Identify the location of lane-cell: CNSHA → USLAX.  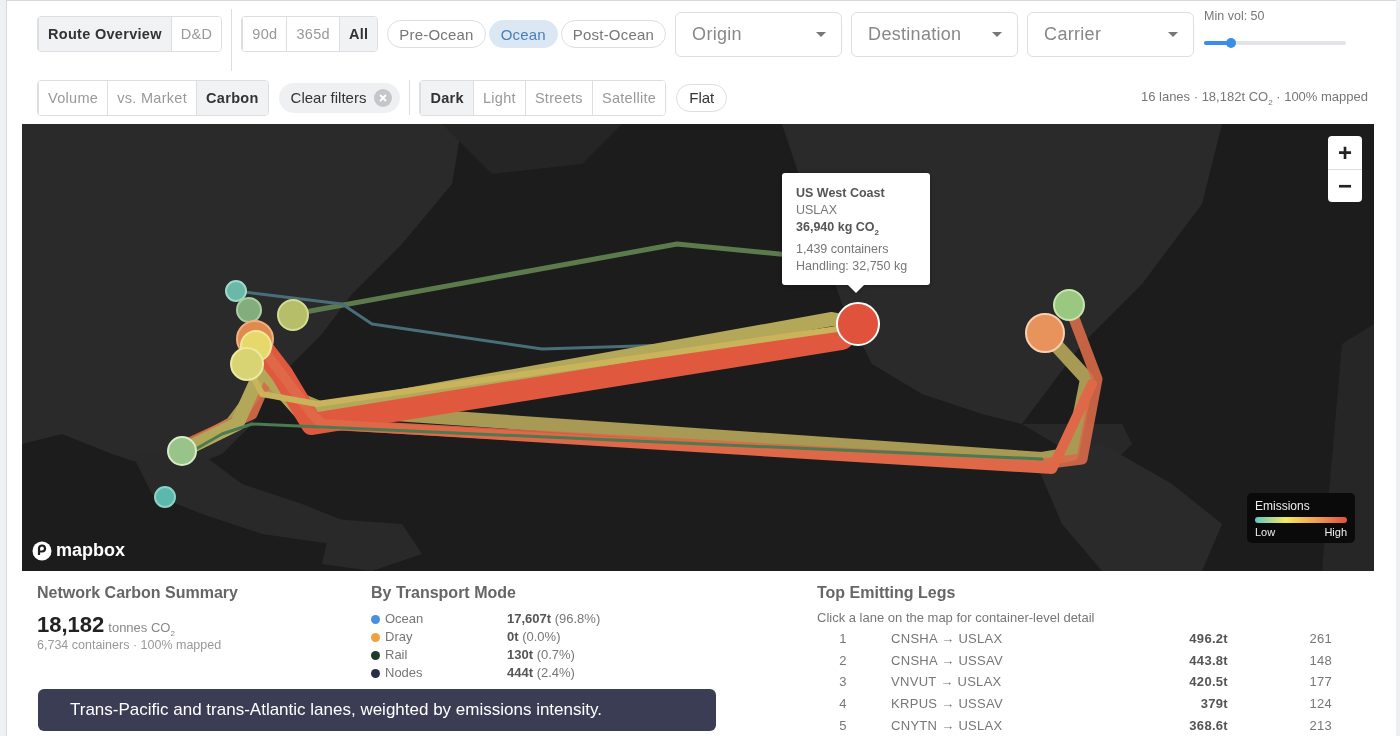
(995, 639).